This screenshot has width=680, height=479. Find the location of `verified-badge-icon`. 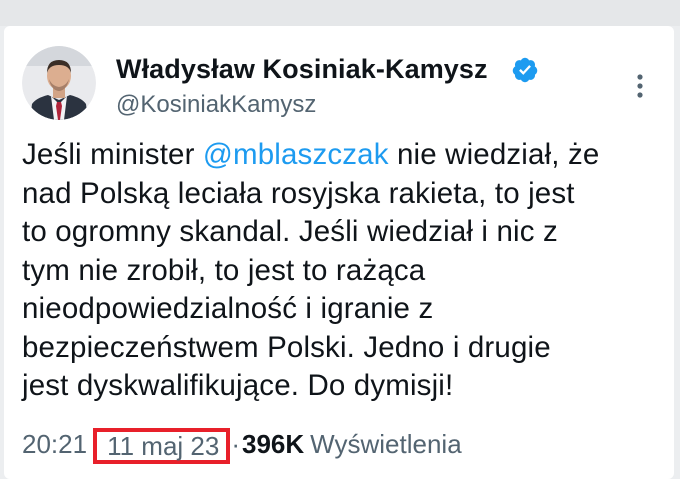

verified-badge-icon is located at coordinates (525, 70).